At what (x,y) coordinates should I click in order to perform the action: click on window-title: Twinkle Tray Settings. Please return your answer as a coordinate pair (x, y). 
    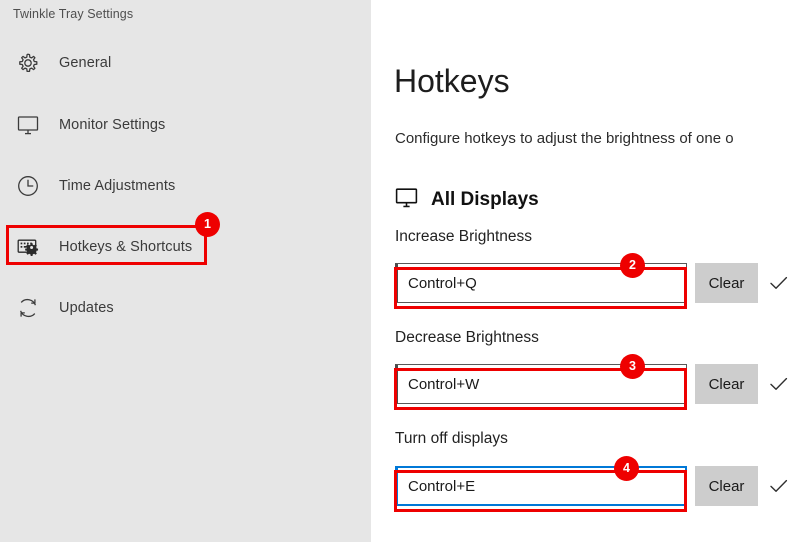
    Looking at the image, I should click on (73, 14).